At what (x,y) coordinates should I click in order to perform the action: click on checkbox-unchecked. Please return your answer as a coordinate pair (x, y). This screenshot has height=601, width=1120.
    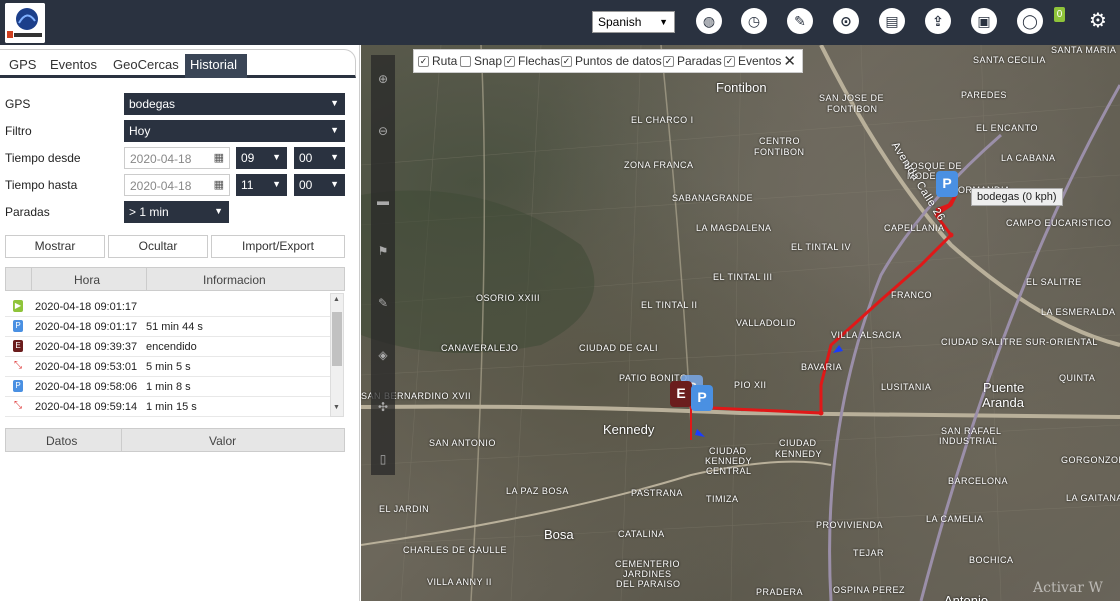
    Looking at the image, I should click on (465, 61).